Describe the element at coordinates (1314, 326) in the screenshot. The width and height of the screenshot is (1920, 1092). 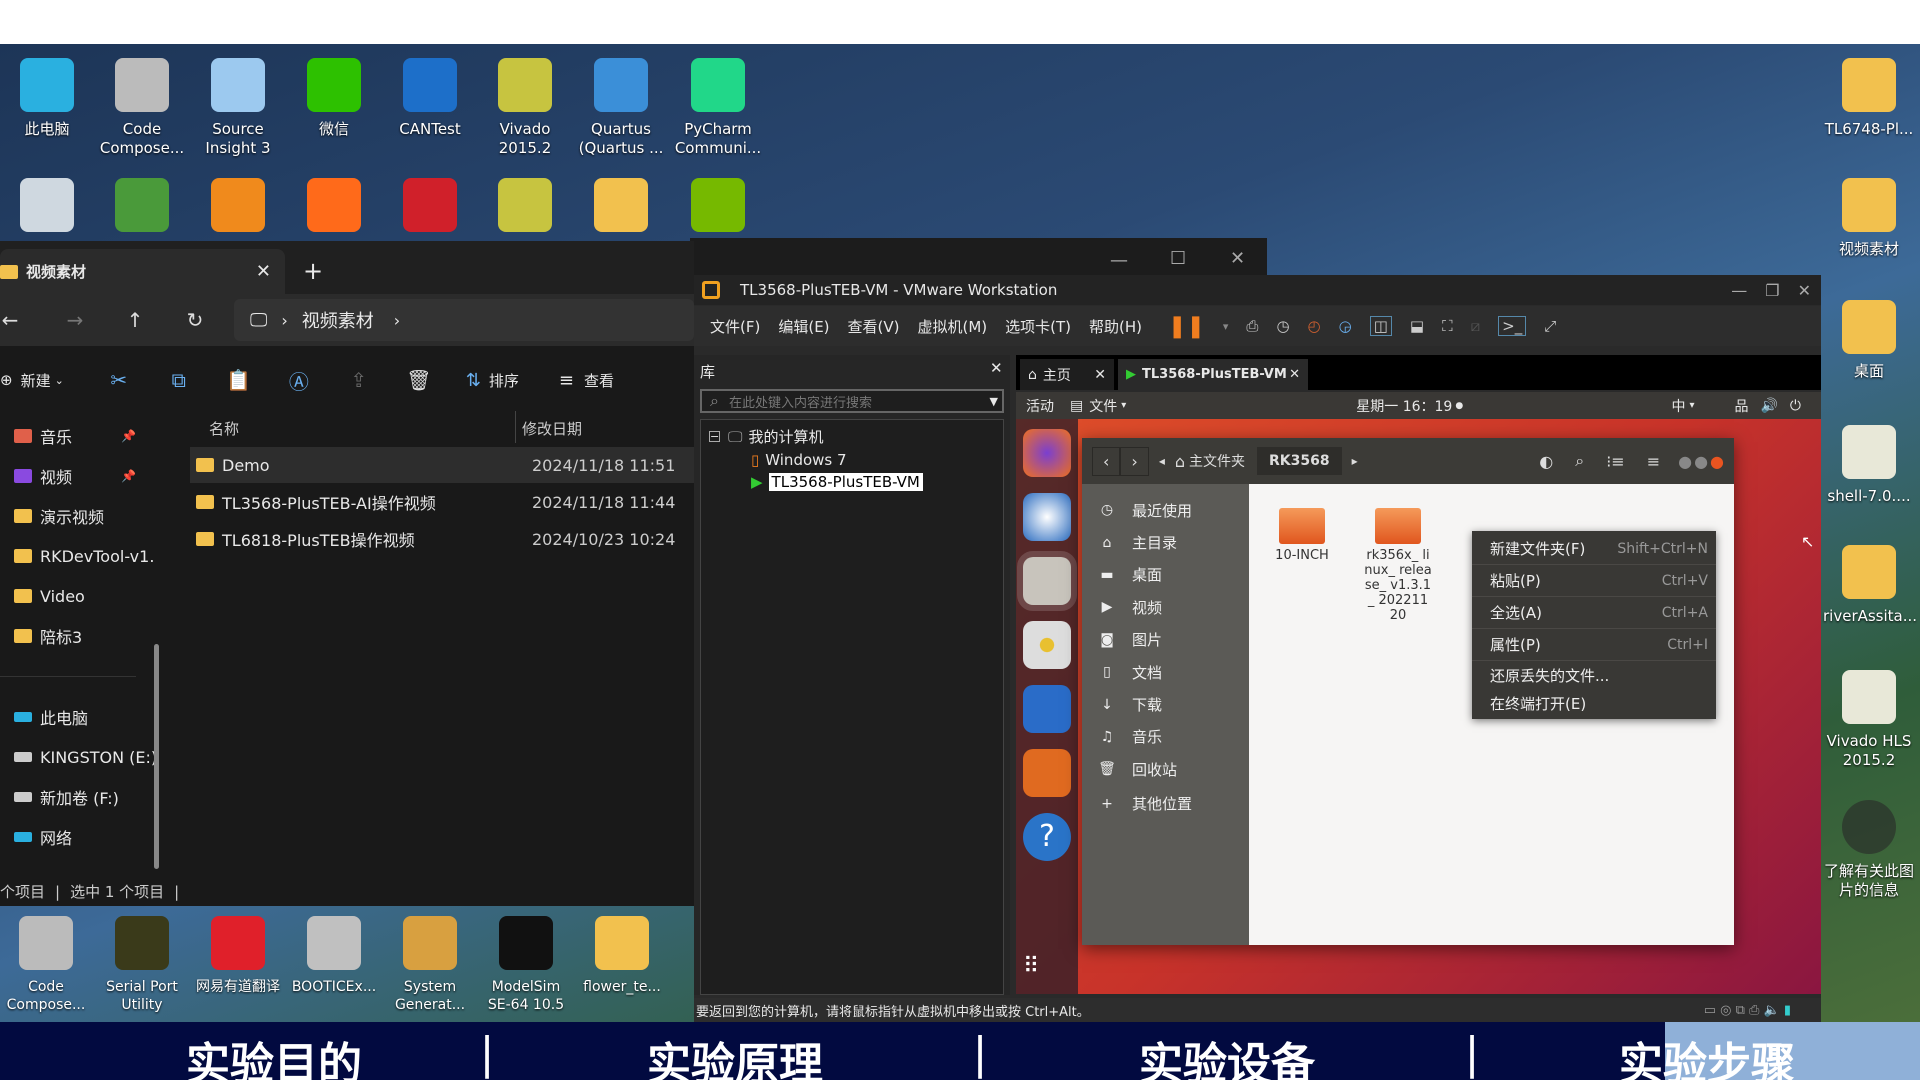
I see `revert-snapshot-icon: ◴` at that location.